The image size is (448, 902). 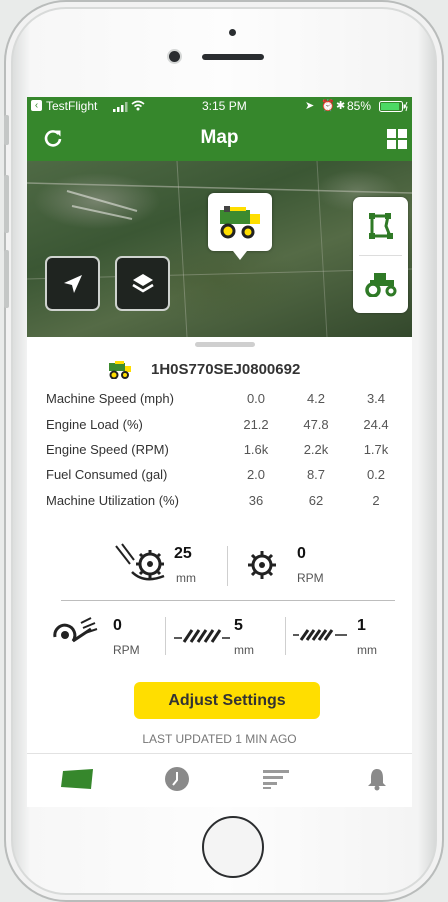 I want to click on home-button, so click(x=233, y=847).